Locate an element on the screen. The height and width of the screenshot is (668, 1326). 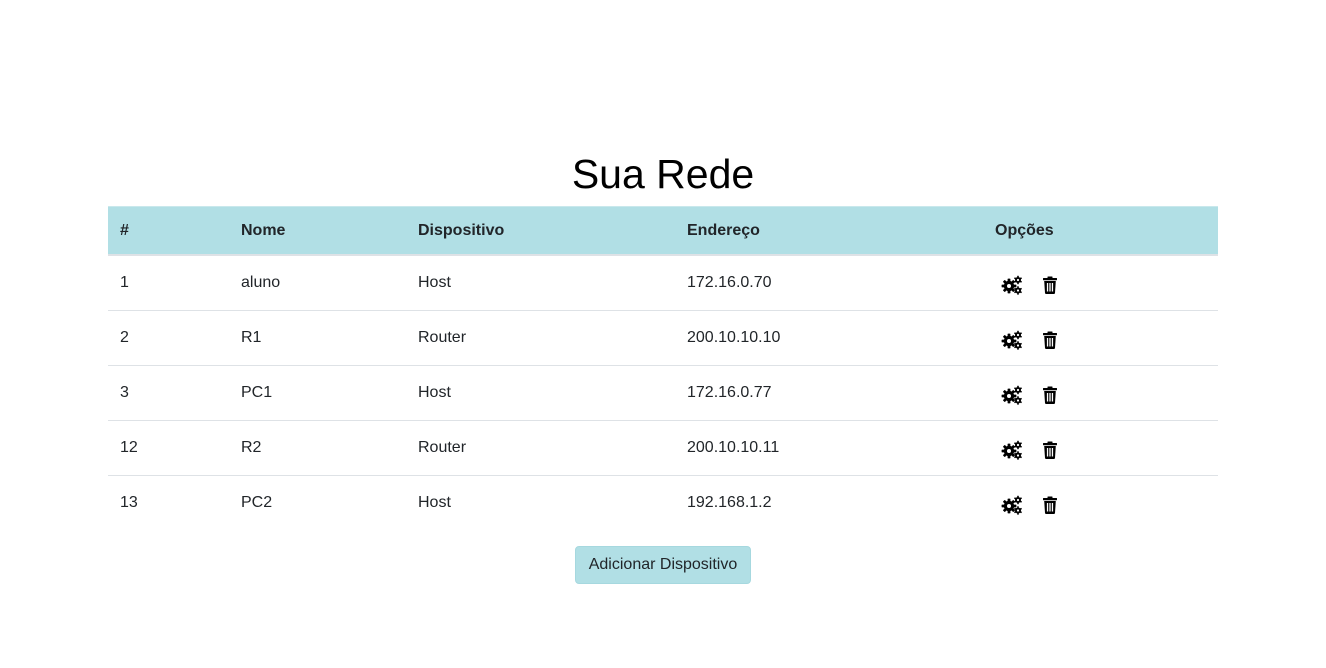
table-row: 12 R2 Router 200.10.10.11 is located at coordinates (663, 448).